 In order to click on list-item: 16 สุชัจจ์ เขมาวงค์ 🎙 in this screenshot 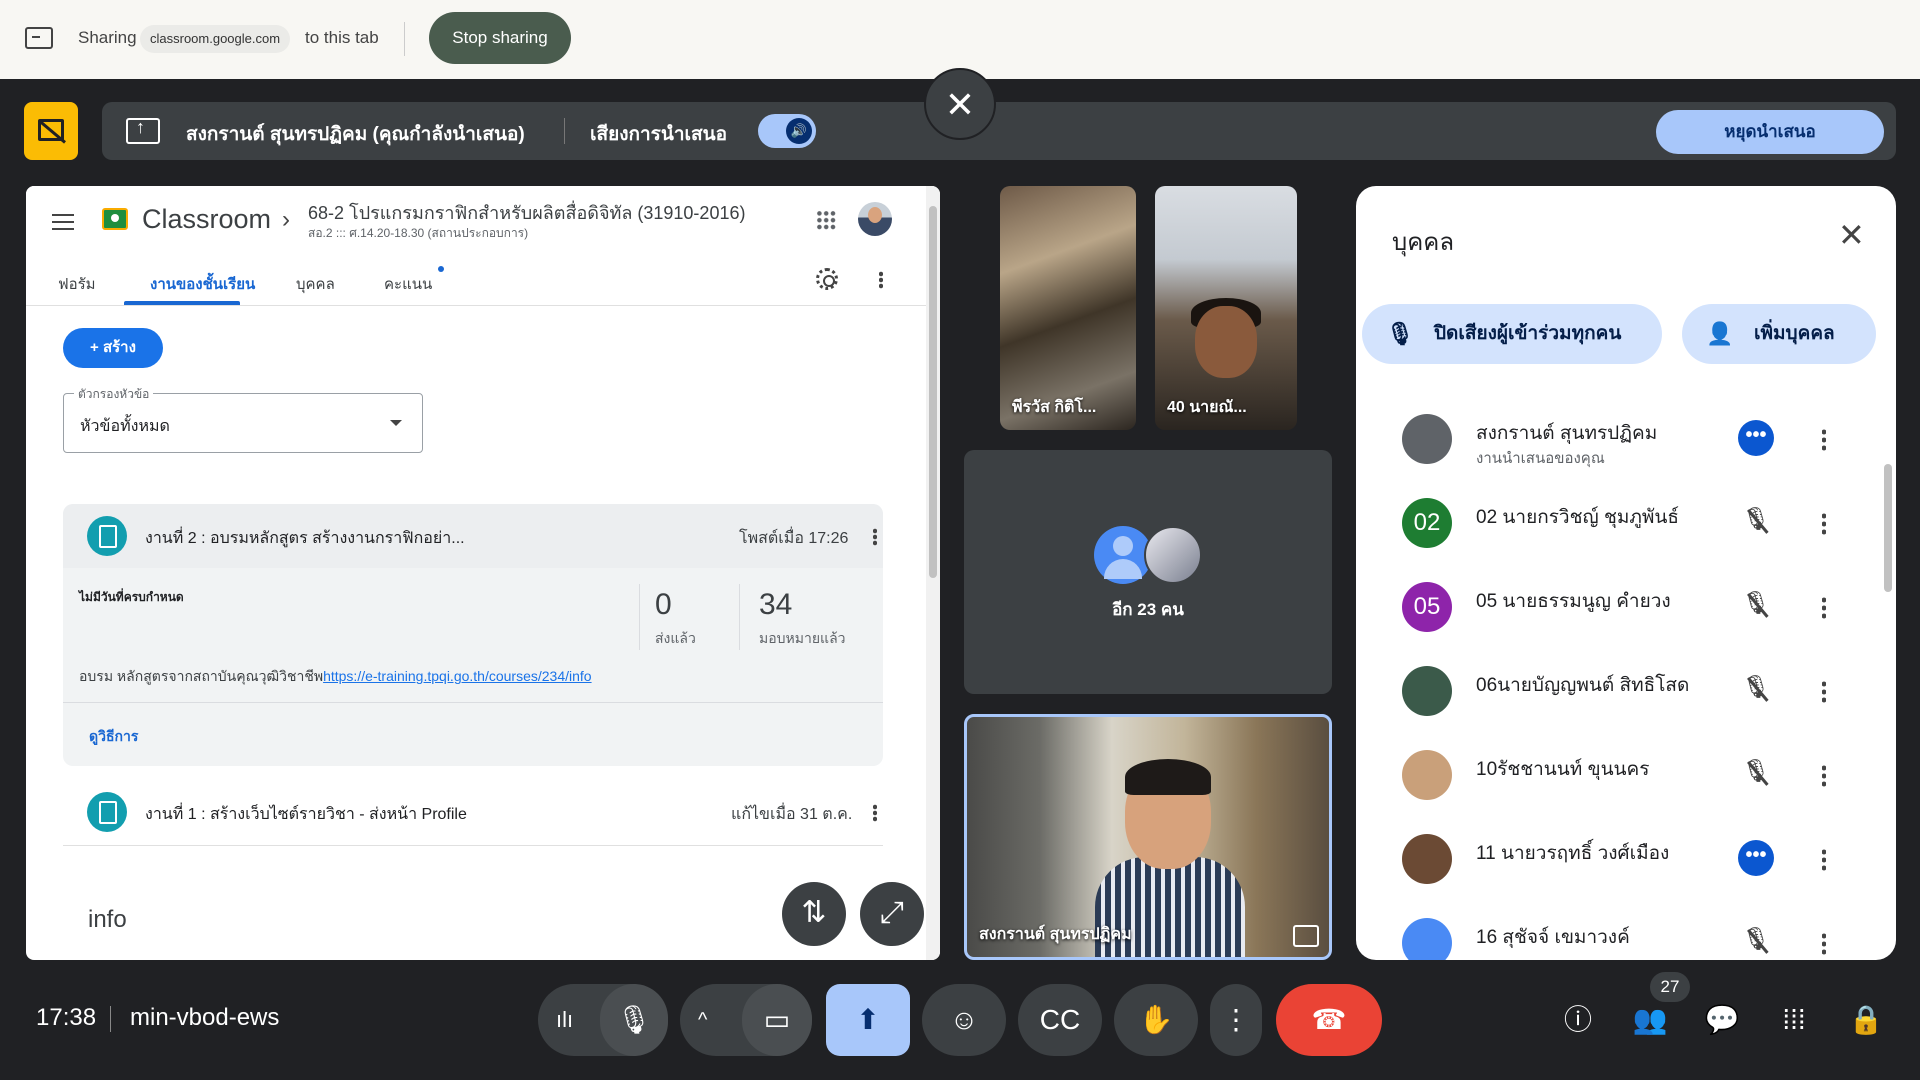, I will do `click(1626, 930)`.